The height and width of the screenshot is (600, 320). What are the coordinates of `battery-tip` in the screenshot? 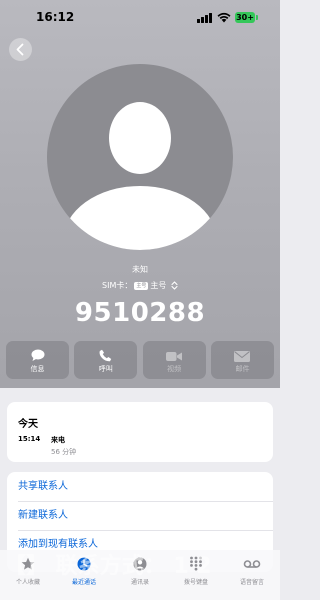 It's located at (257, 17).